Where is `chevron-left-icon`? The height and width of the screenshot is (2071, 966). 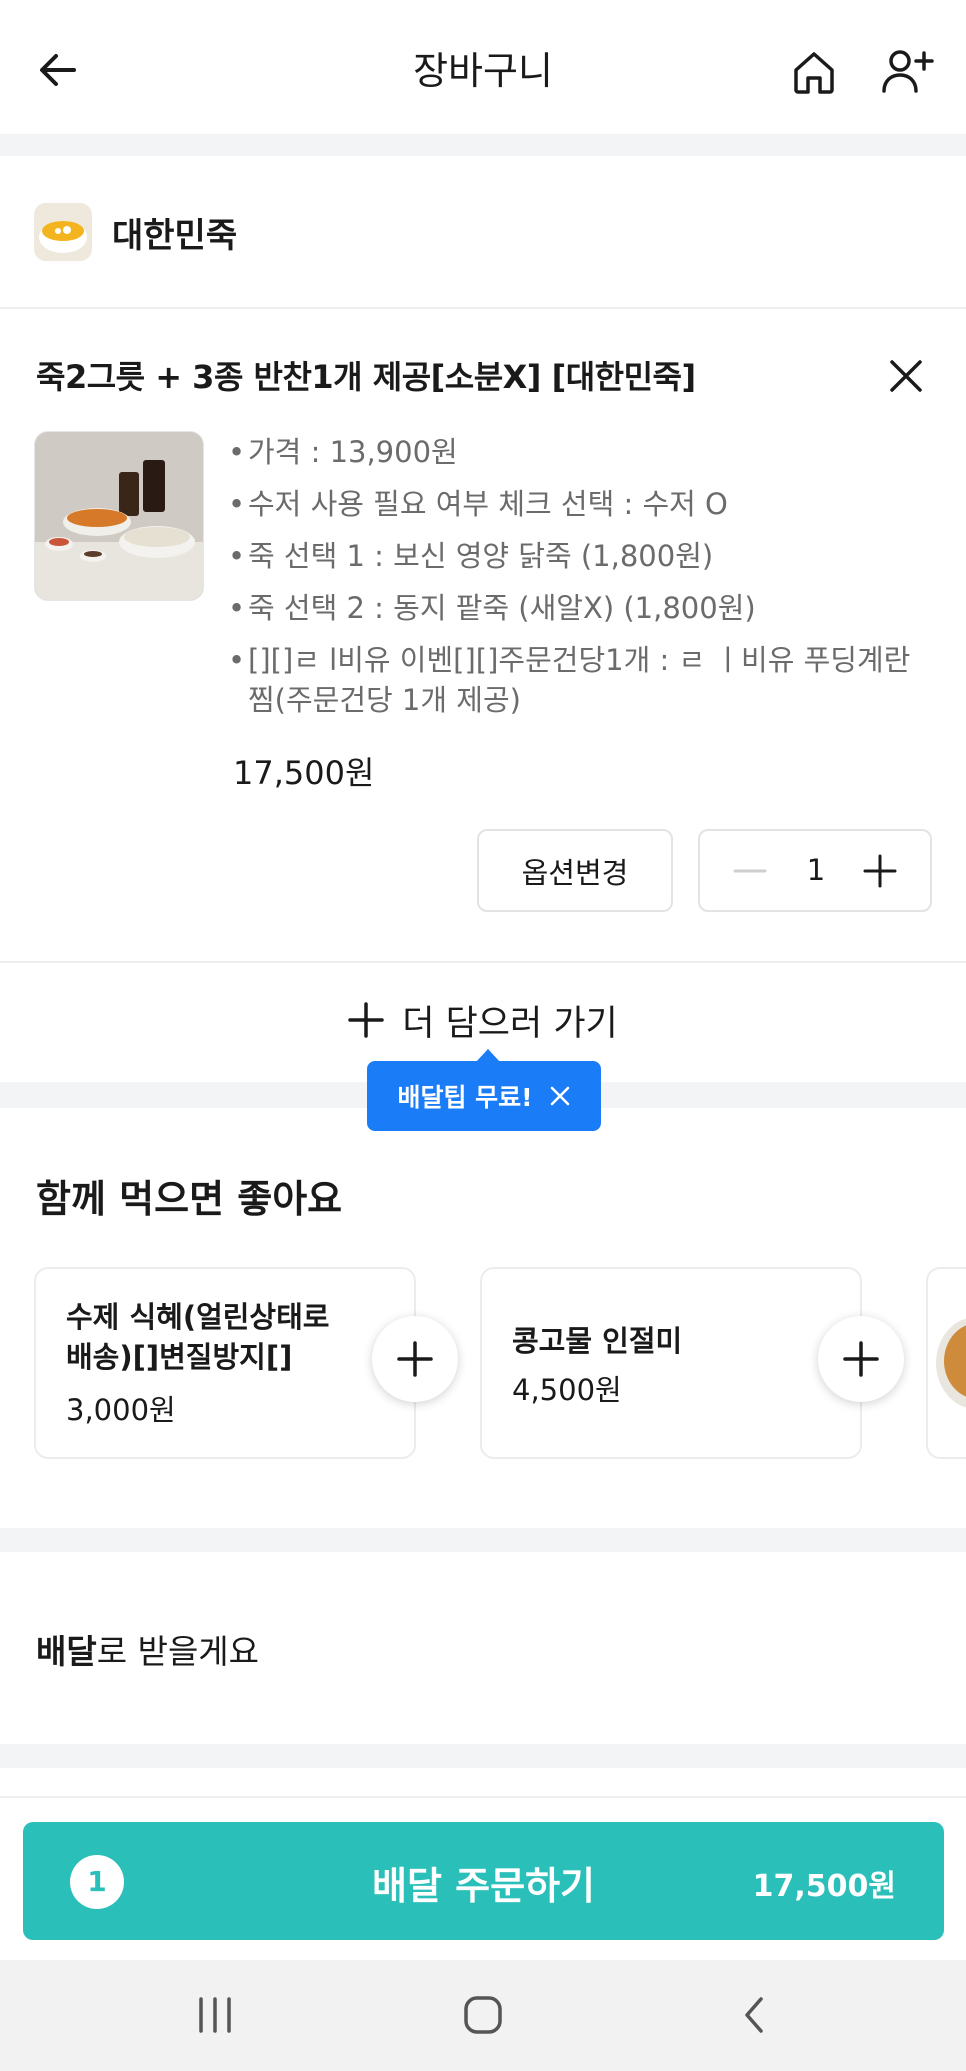
chevron-left-icon is located at coordinates (754, 2015).